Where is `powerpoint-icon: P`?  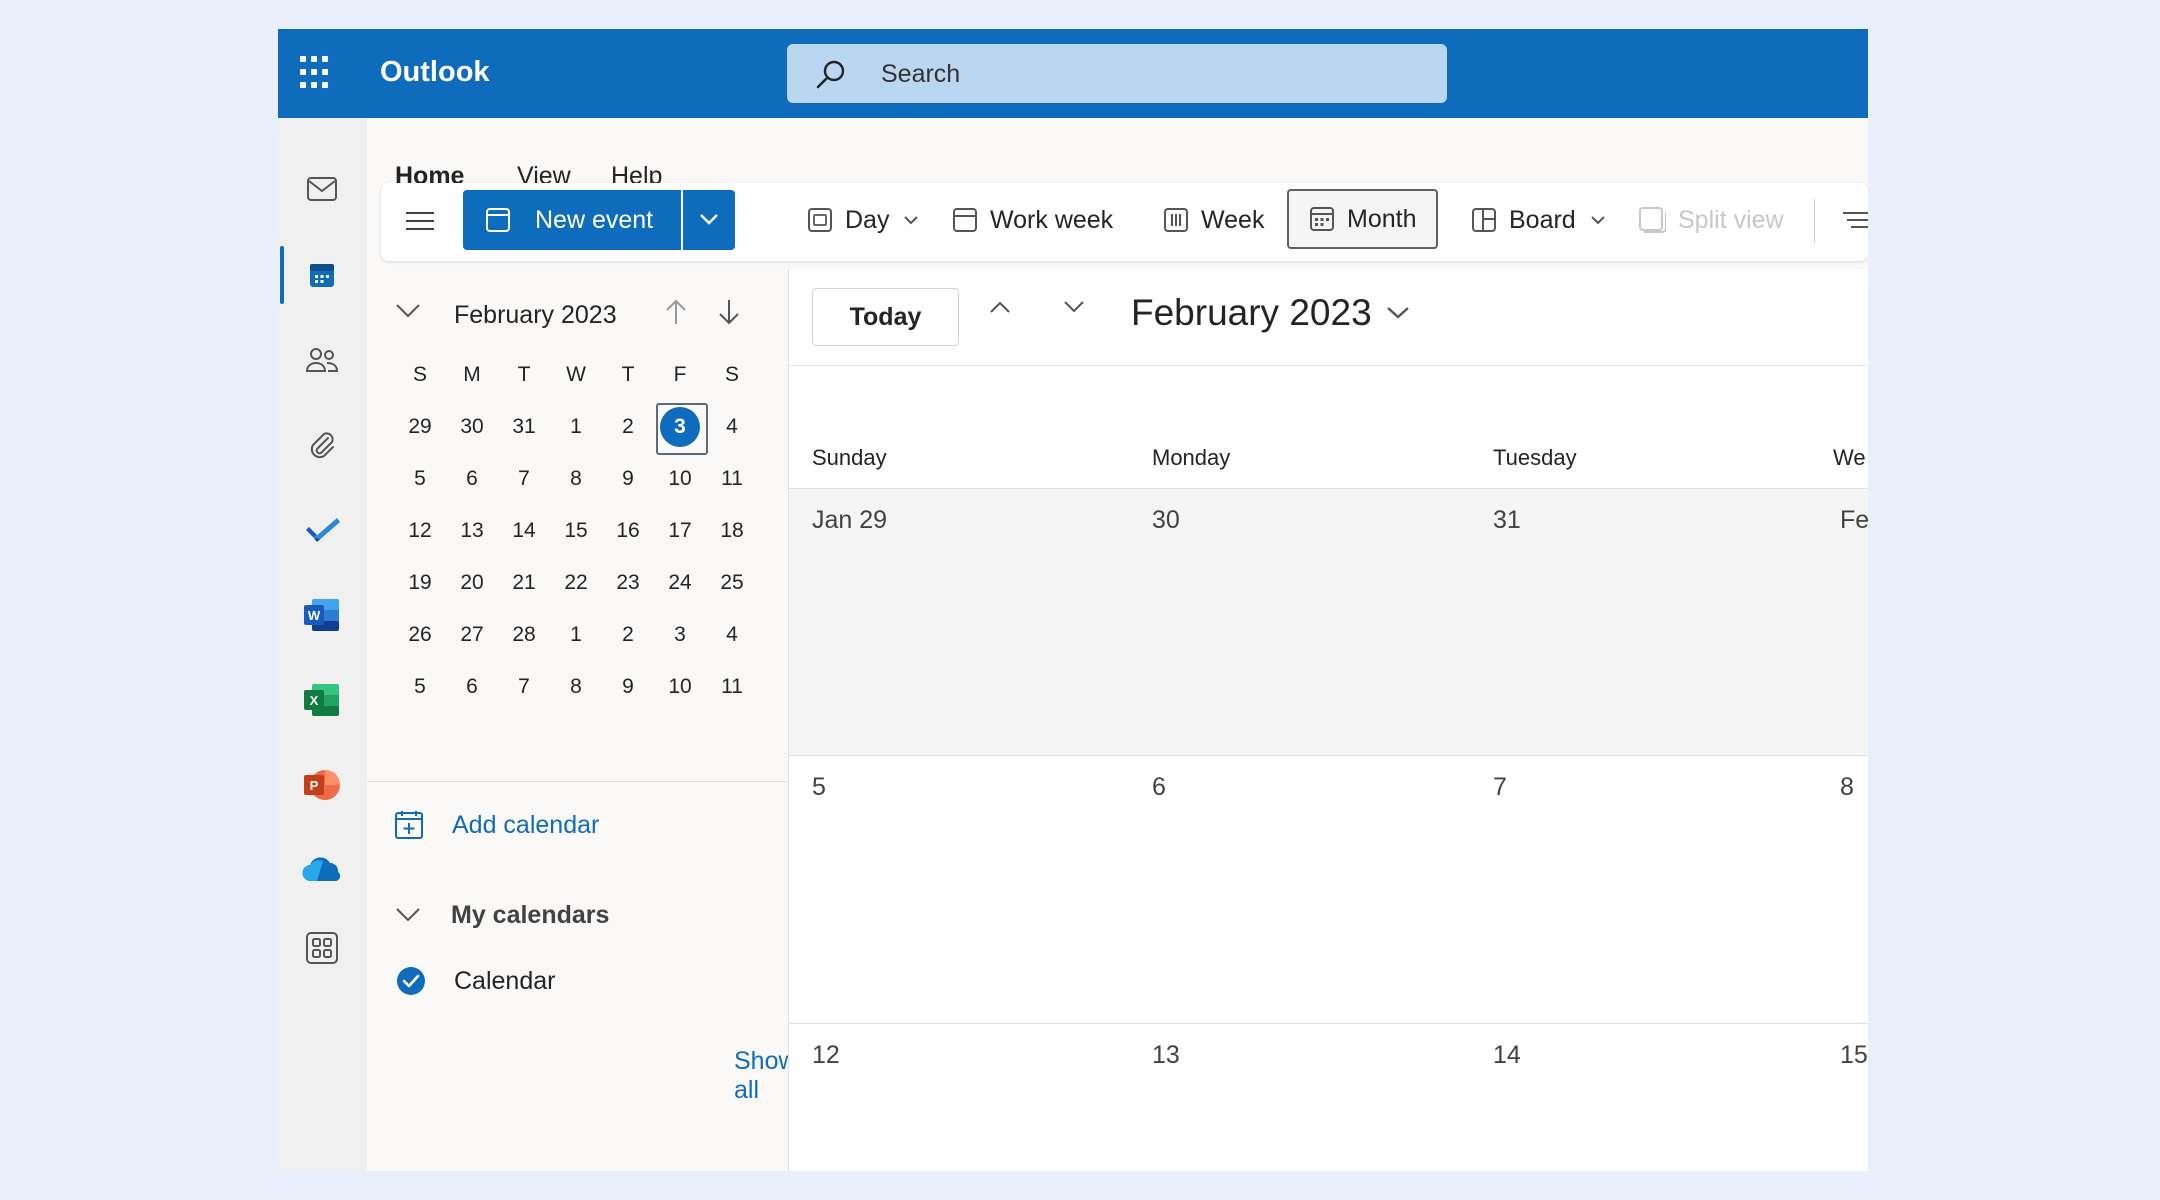 powerpoint-icon: P is located at coordinates (322, 785).